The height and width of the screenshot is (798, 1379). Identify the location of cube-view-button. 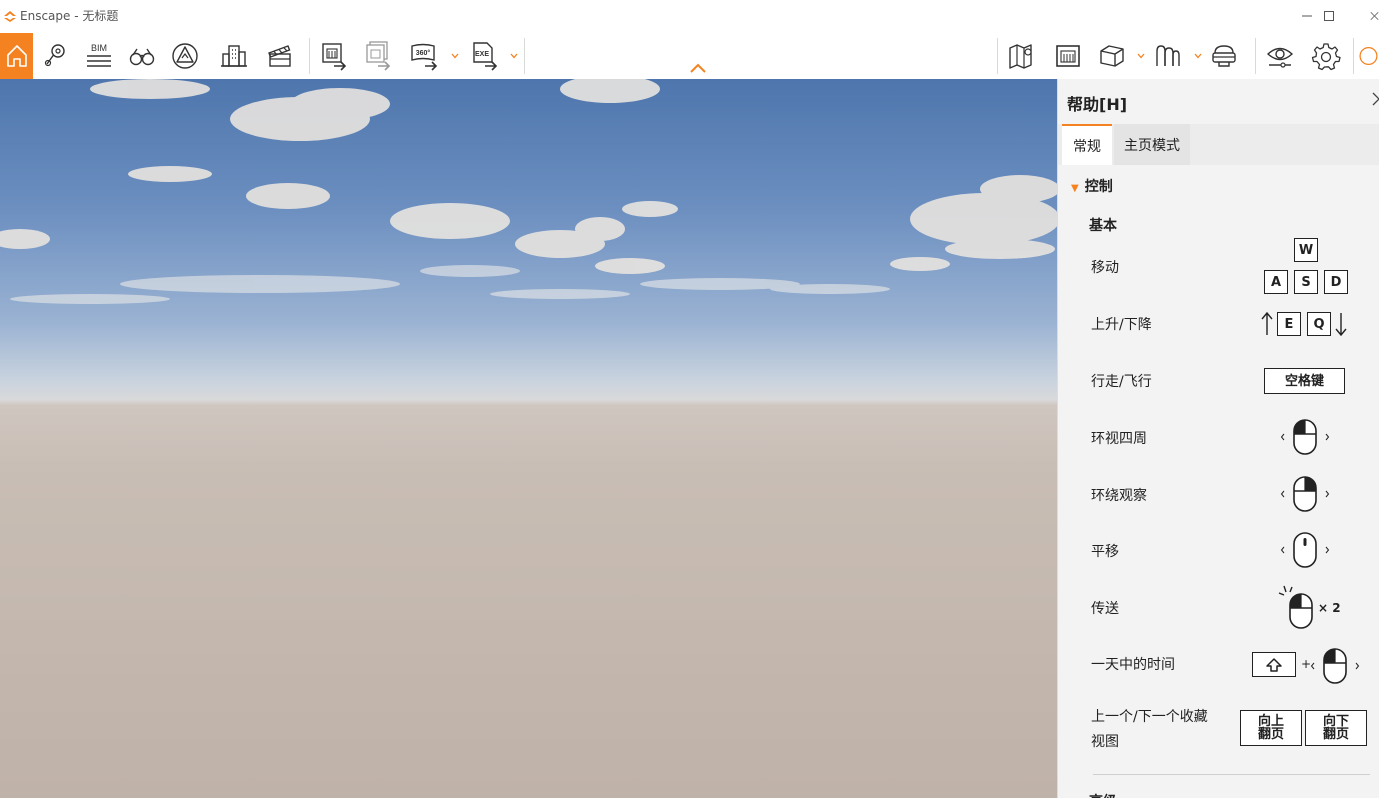
(1112, 56).